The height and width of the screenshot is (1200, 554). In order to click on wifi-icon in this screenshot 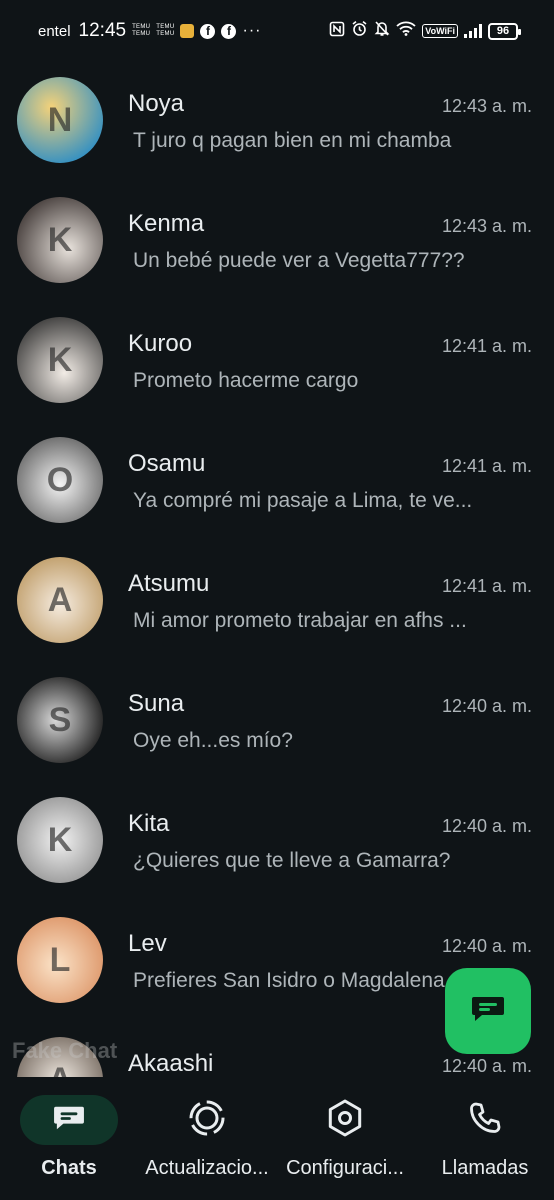, I will do `click(406, 31)`.